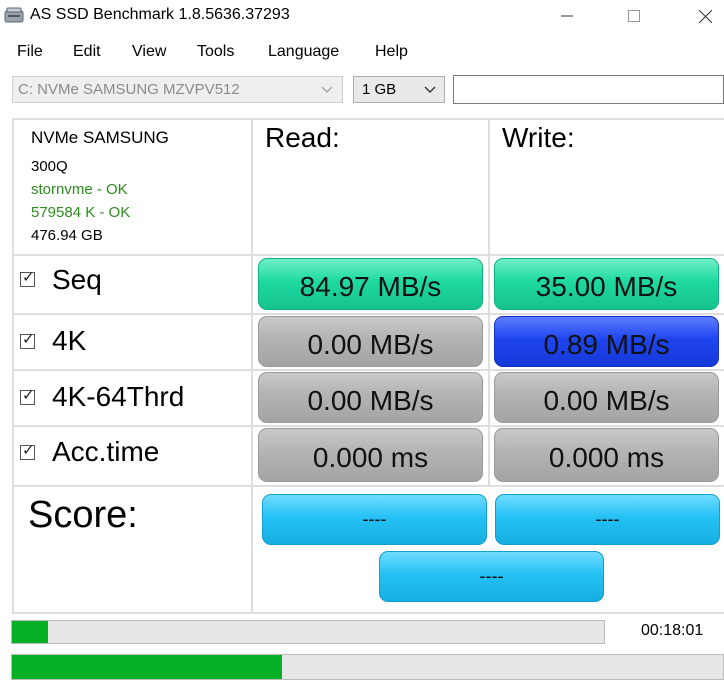 This screenshot has height=680, width=724. Describe the element at coordinates (160, 14) in the screenshot. I see `window-title: AS SSD Benchmark 1.8.5636.37293` at that location.